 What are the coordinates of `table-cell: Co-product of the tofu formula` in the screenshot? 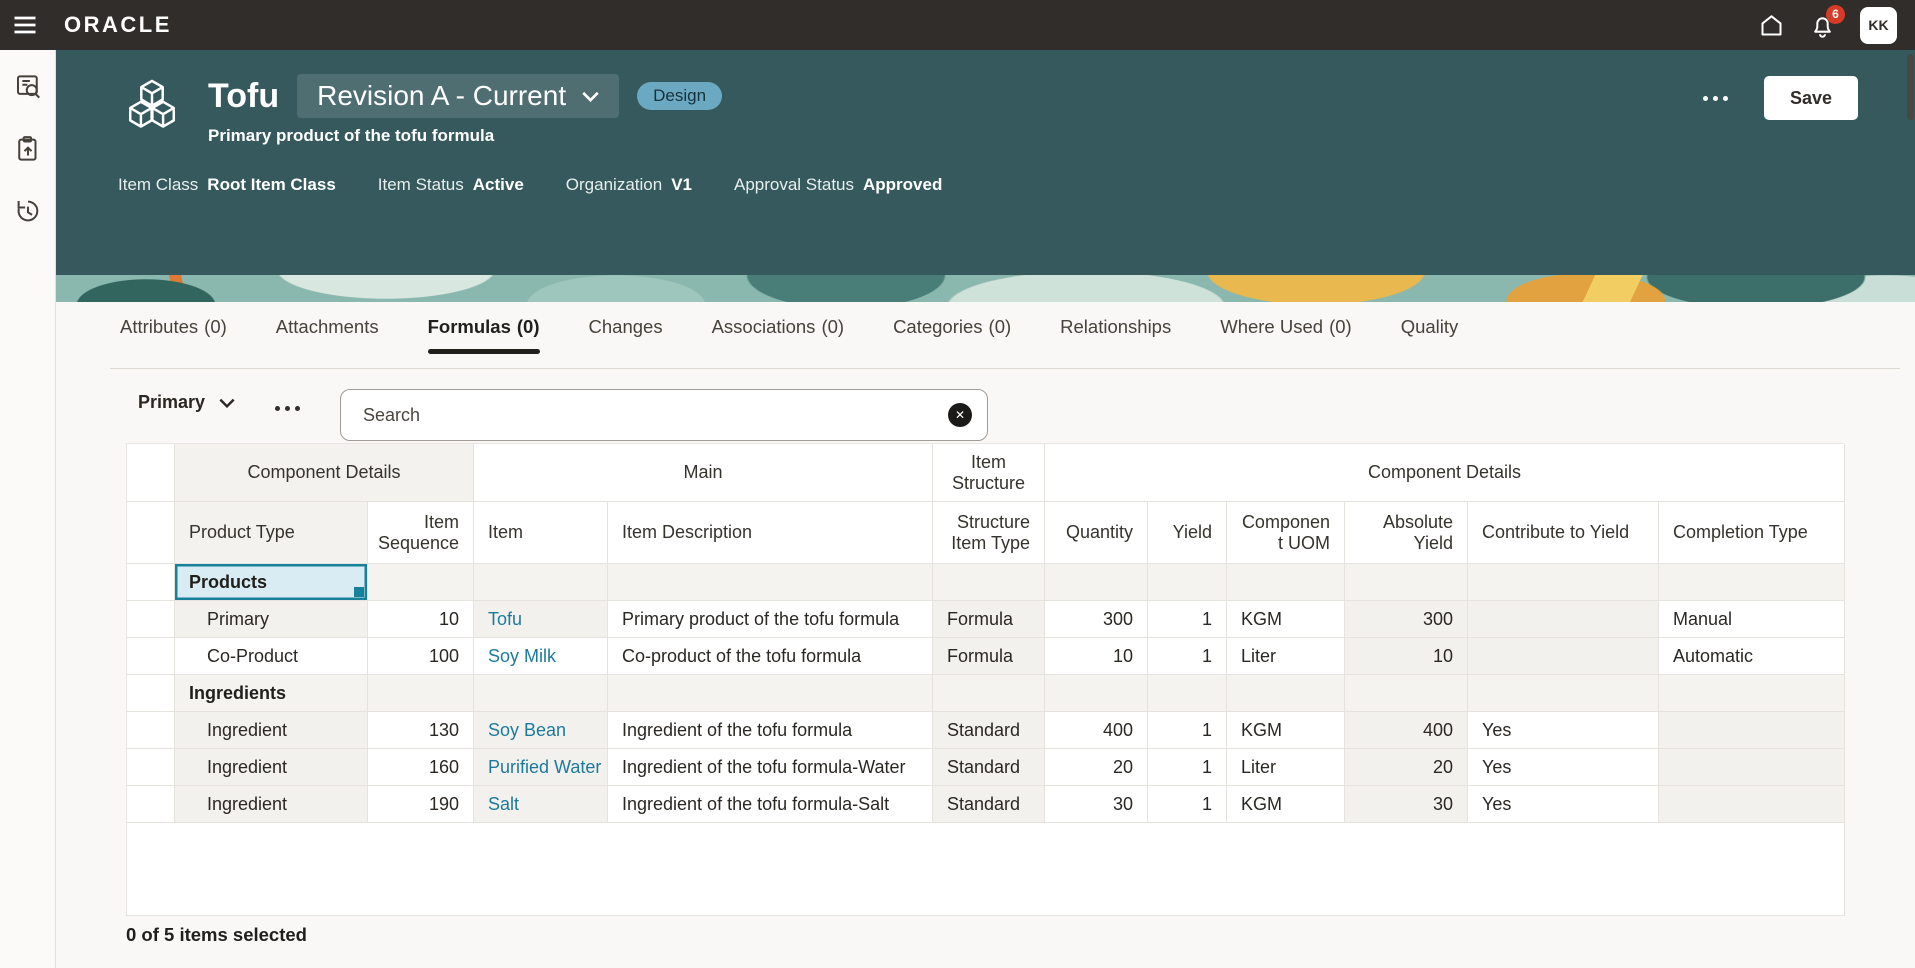 It's located at (770, 656).